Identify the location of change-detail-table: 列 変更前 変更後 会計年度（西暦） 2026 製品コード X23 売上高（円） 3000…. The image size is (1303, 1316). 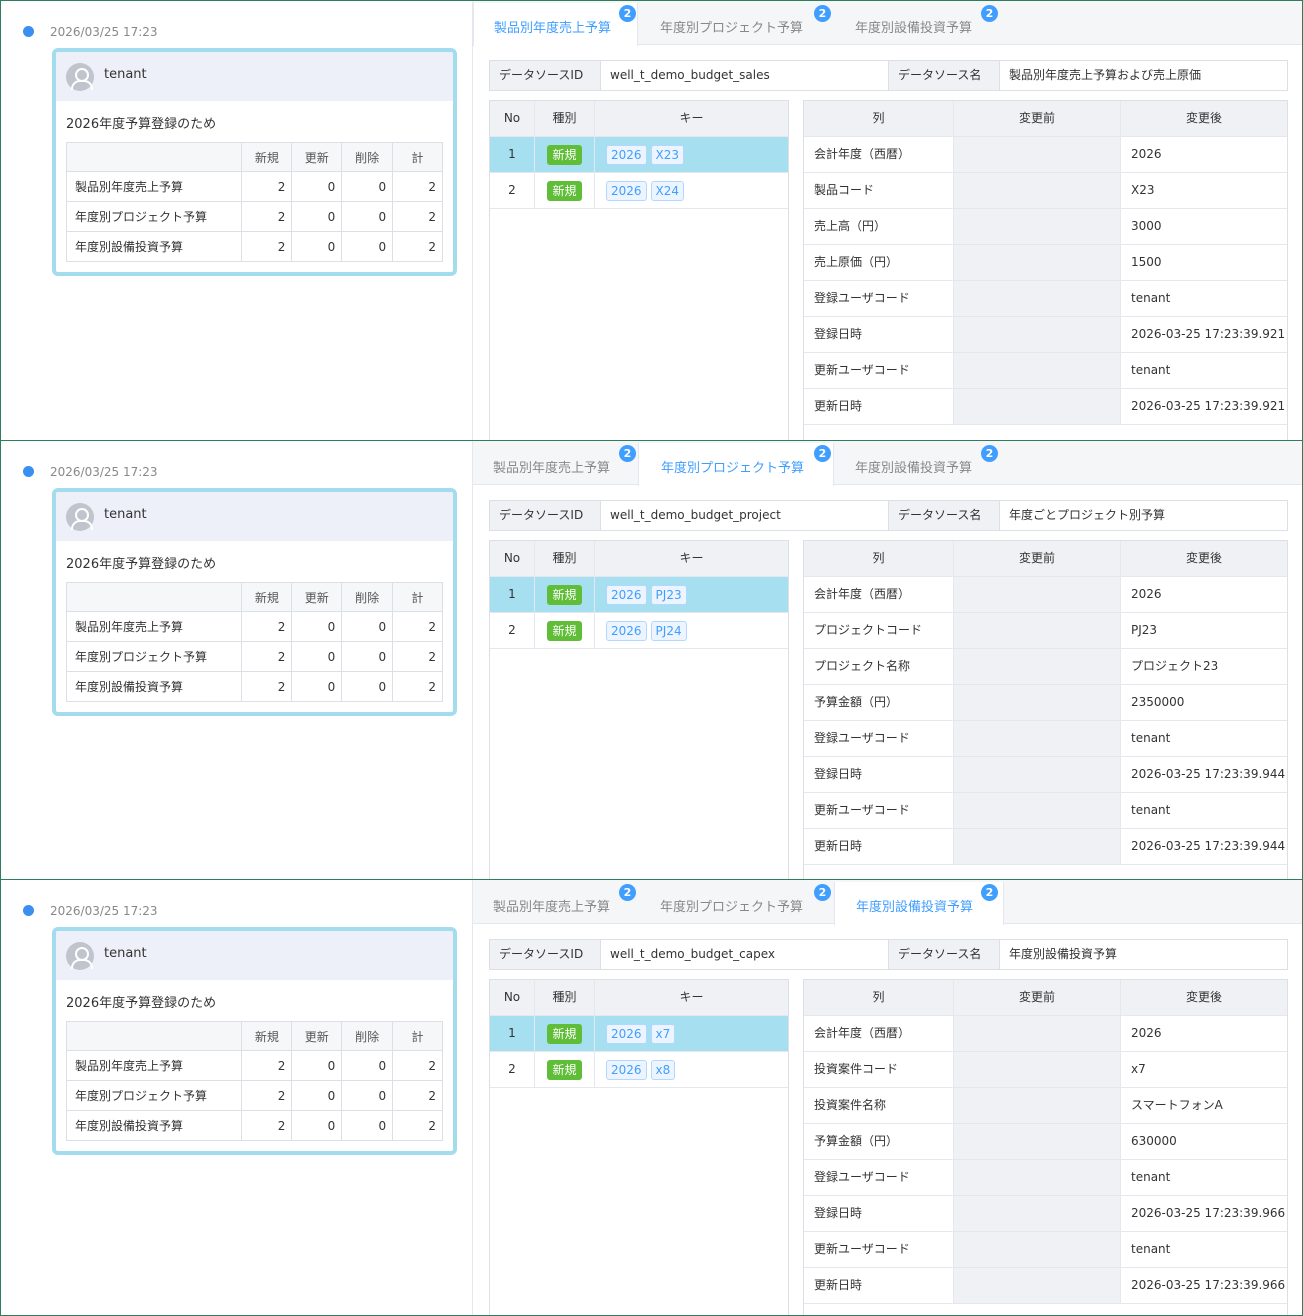
(1045, 270).